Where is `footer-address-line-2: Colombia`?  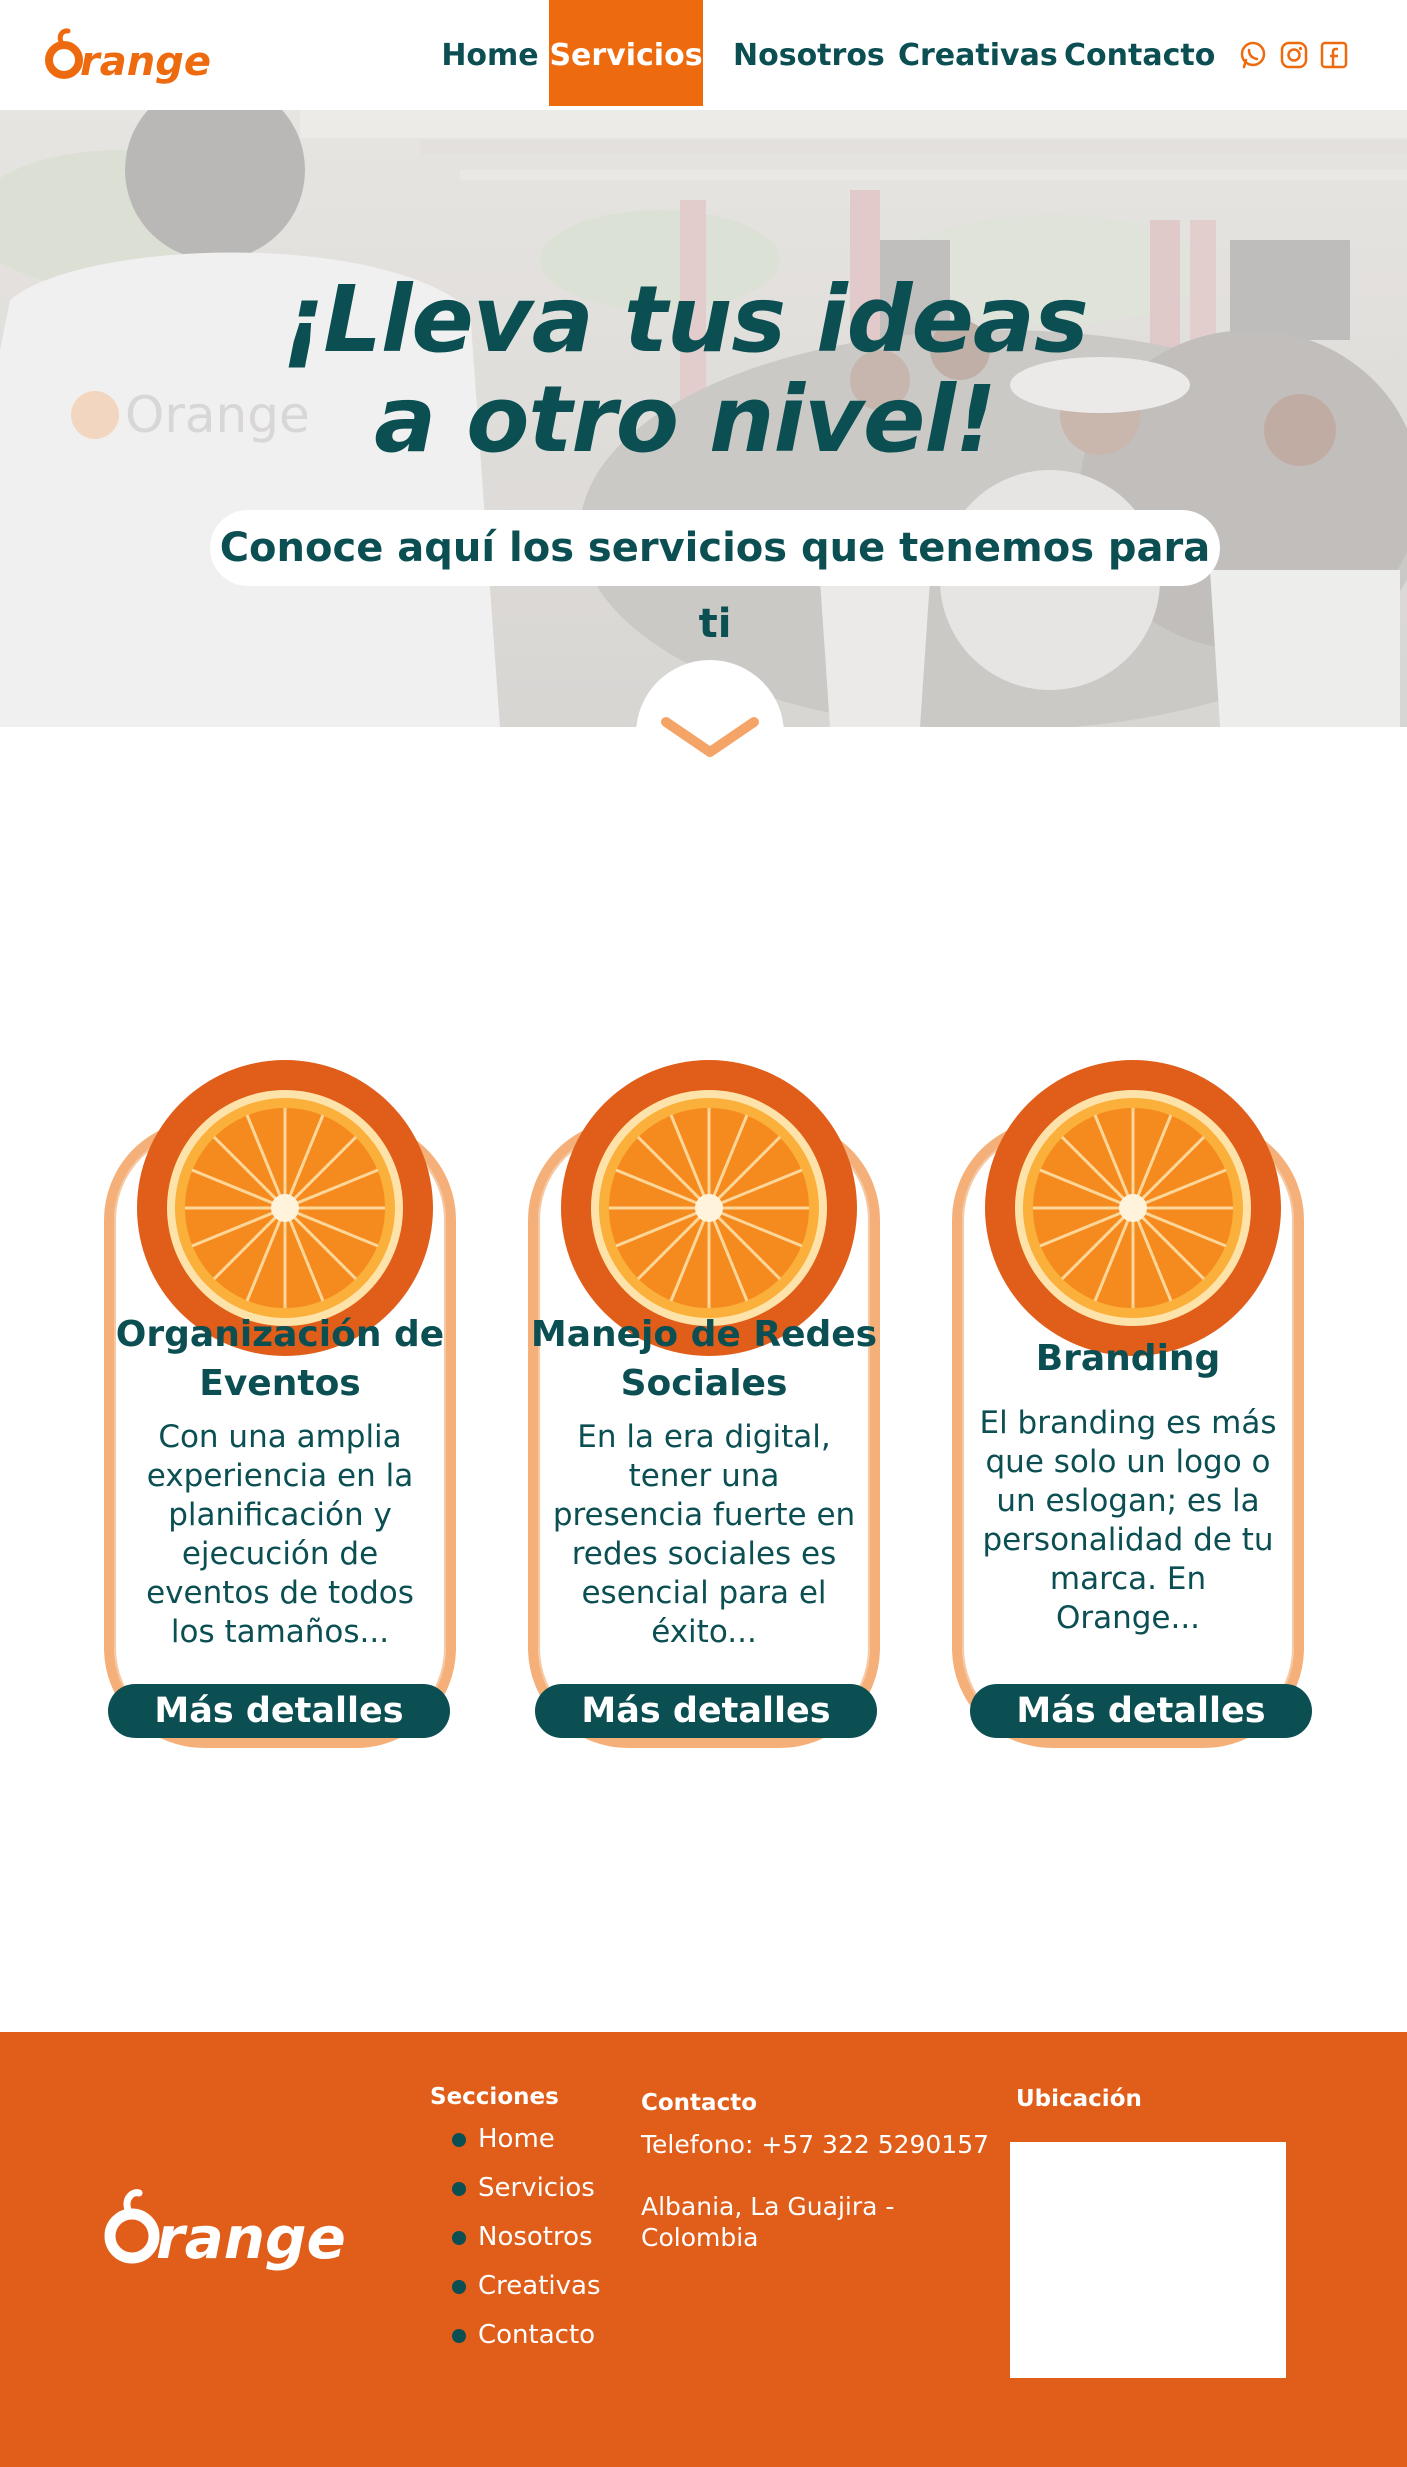 footer-address-line-2: Colombia is located at coordinates (700, 2237).